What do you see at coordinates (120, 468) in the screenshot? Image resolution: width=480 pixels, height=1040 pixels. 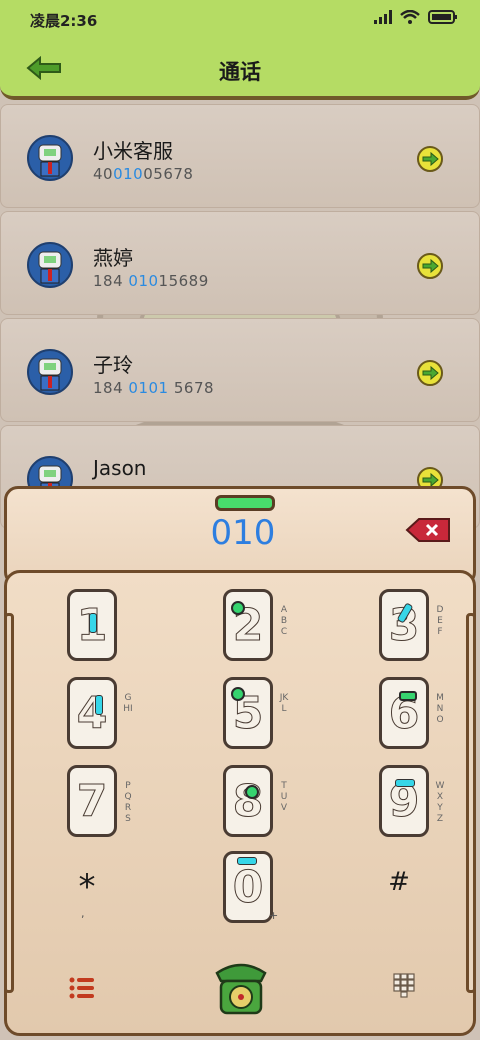 I see `contact-name: Jason` at bounding box center [120, 468].